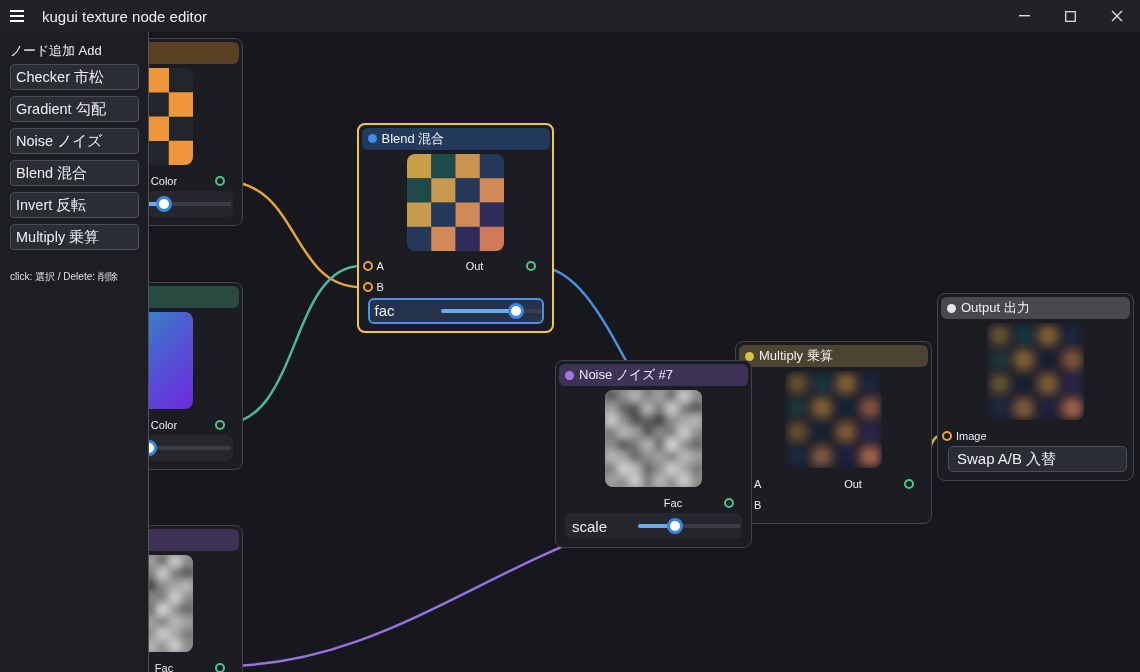  What do you see at coordinates (971, 435) in the screenshot?
I see `socket-label: Image` at bounding box center [971, 435].